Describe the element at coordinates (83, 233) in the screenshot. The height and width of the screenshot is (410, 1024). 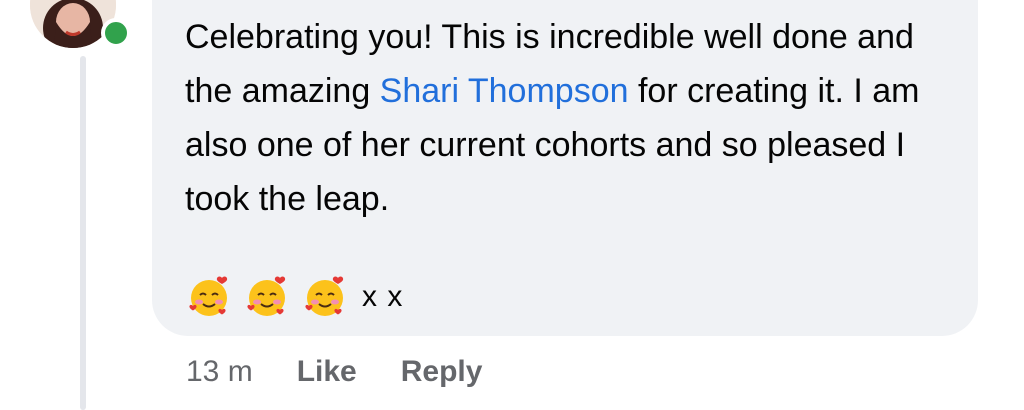
I see `thread-line` at that location.